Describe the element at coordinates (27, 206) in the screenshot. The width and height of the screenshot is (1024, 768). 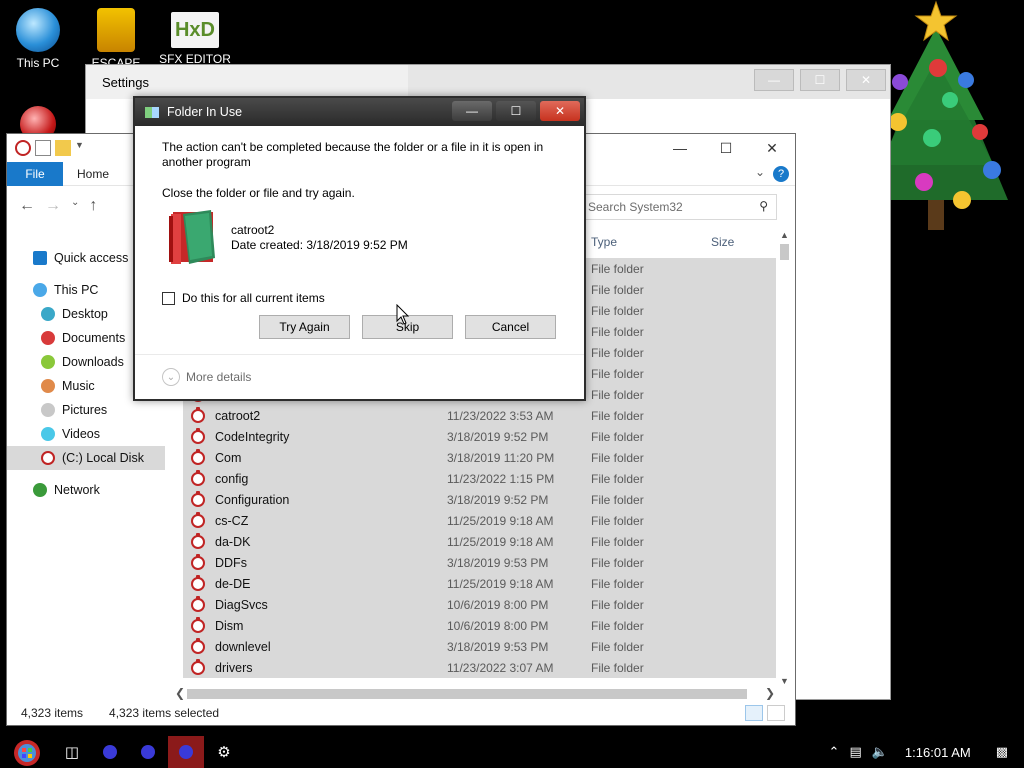
I see `back-arrow-icon: ←` at that location.